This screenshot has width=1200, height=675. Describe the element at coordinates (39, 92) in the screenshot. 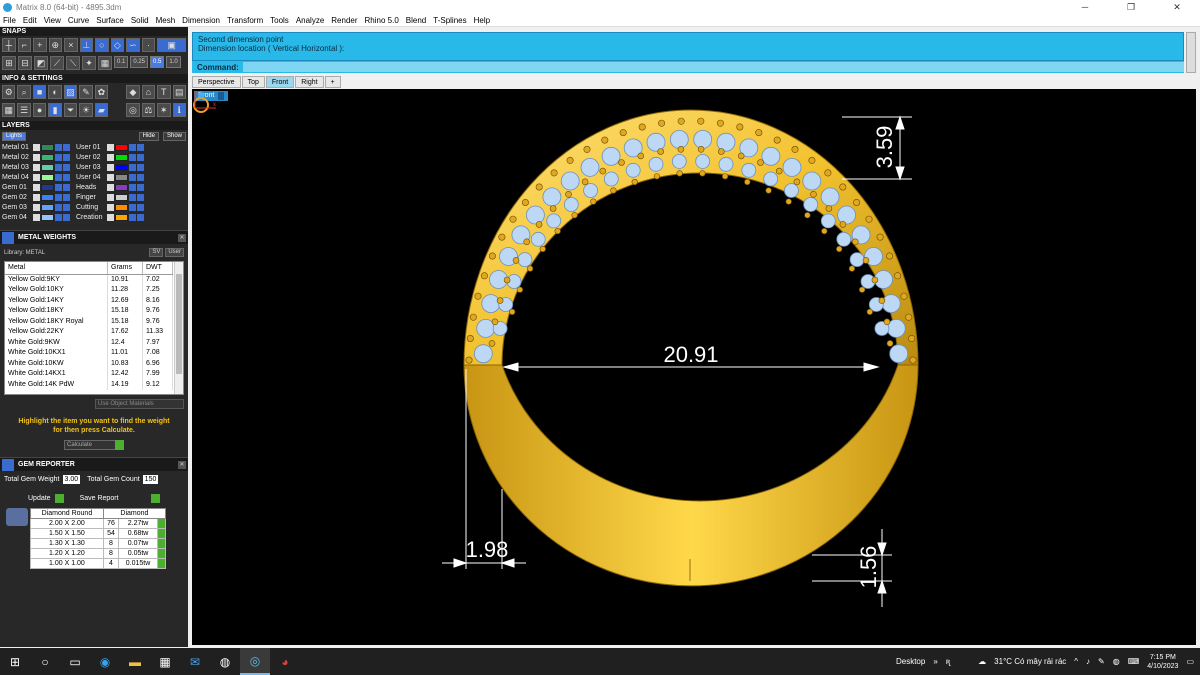

I see `cube-icon: ■` at that location.